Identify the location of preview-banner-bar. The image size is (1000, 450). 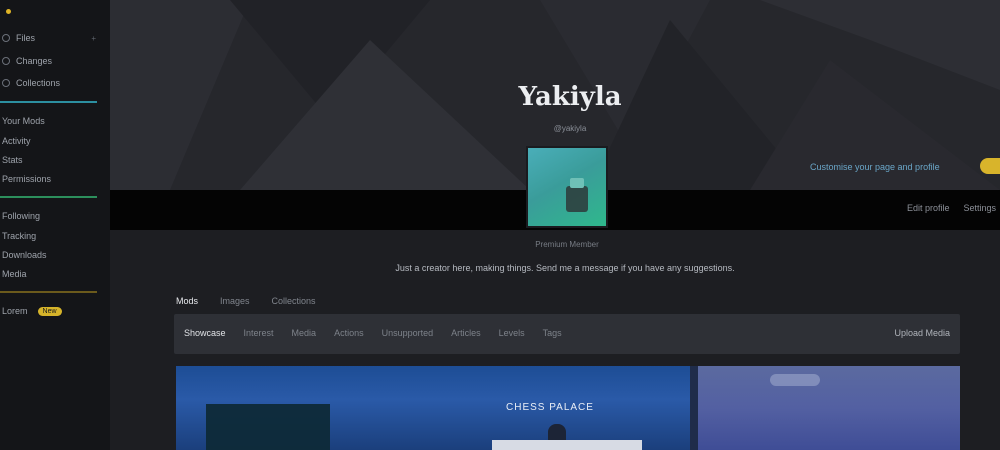
(567, 445).